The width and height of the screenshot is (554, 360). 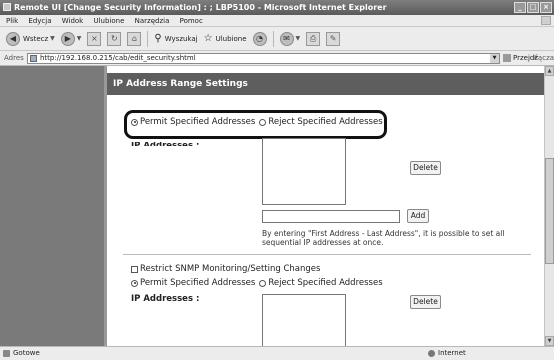 What do you see at coordinates (325, 283) in the screenshot?
I see `snmp-reject-addresses-label: Reject Specified Addresses` at bounding box center [325, 283].